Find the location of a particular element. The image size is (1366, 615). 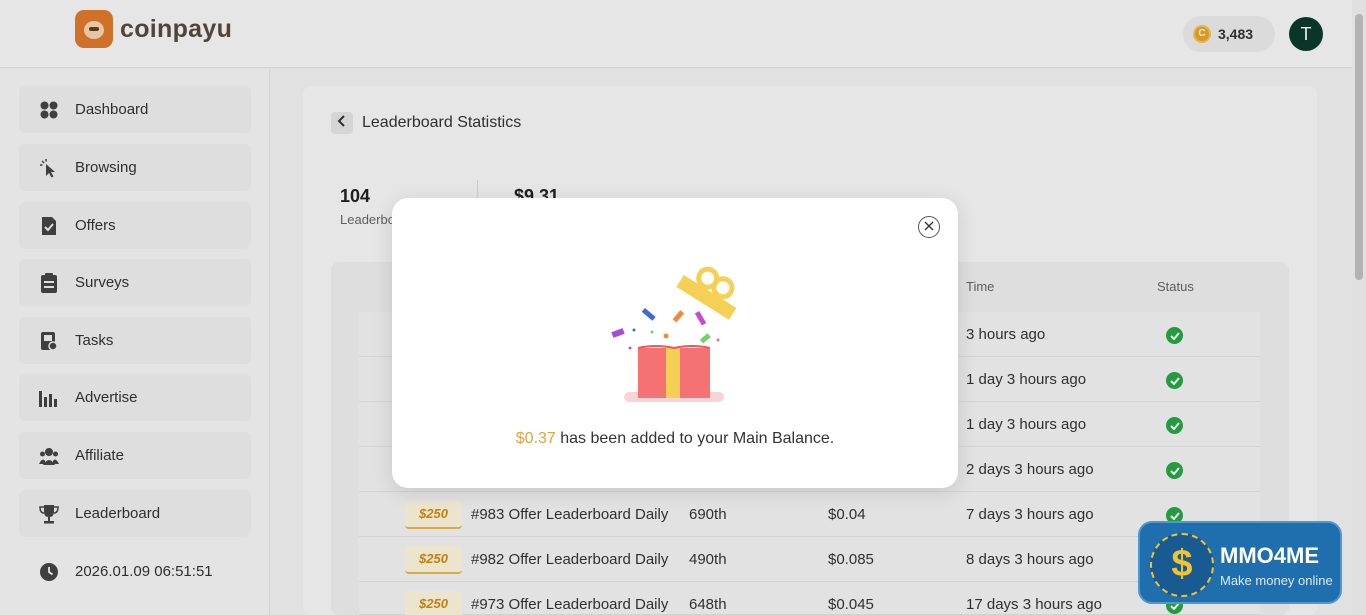

close-icon is located at coordinates (929, 227).